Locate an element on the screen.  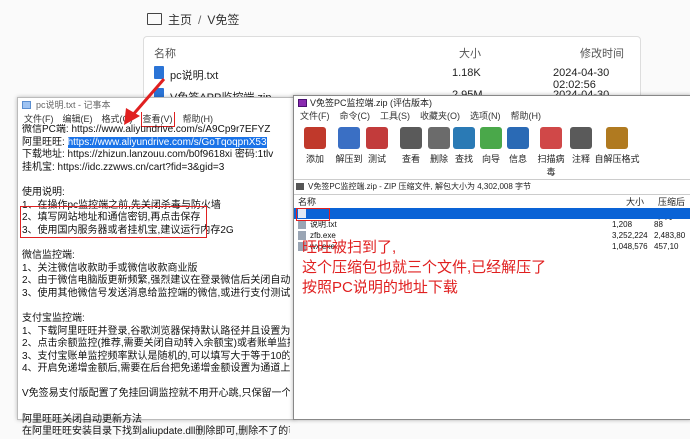
folder-icon is located at coordinates (154, 18).